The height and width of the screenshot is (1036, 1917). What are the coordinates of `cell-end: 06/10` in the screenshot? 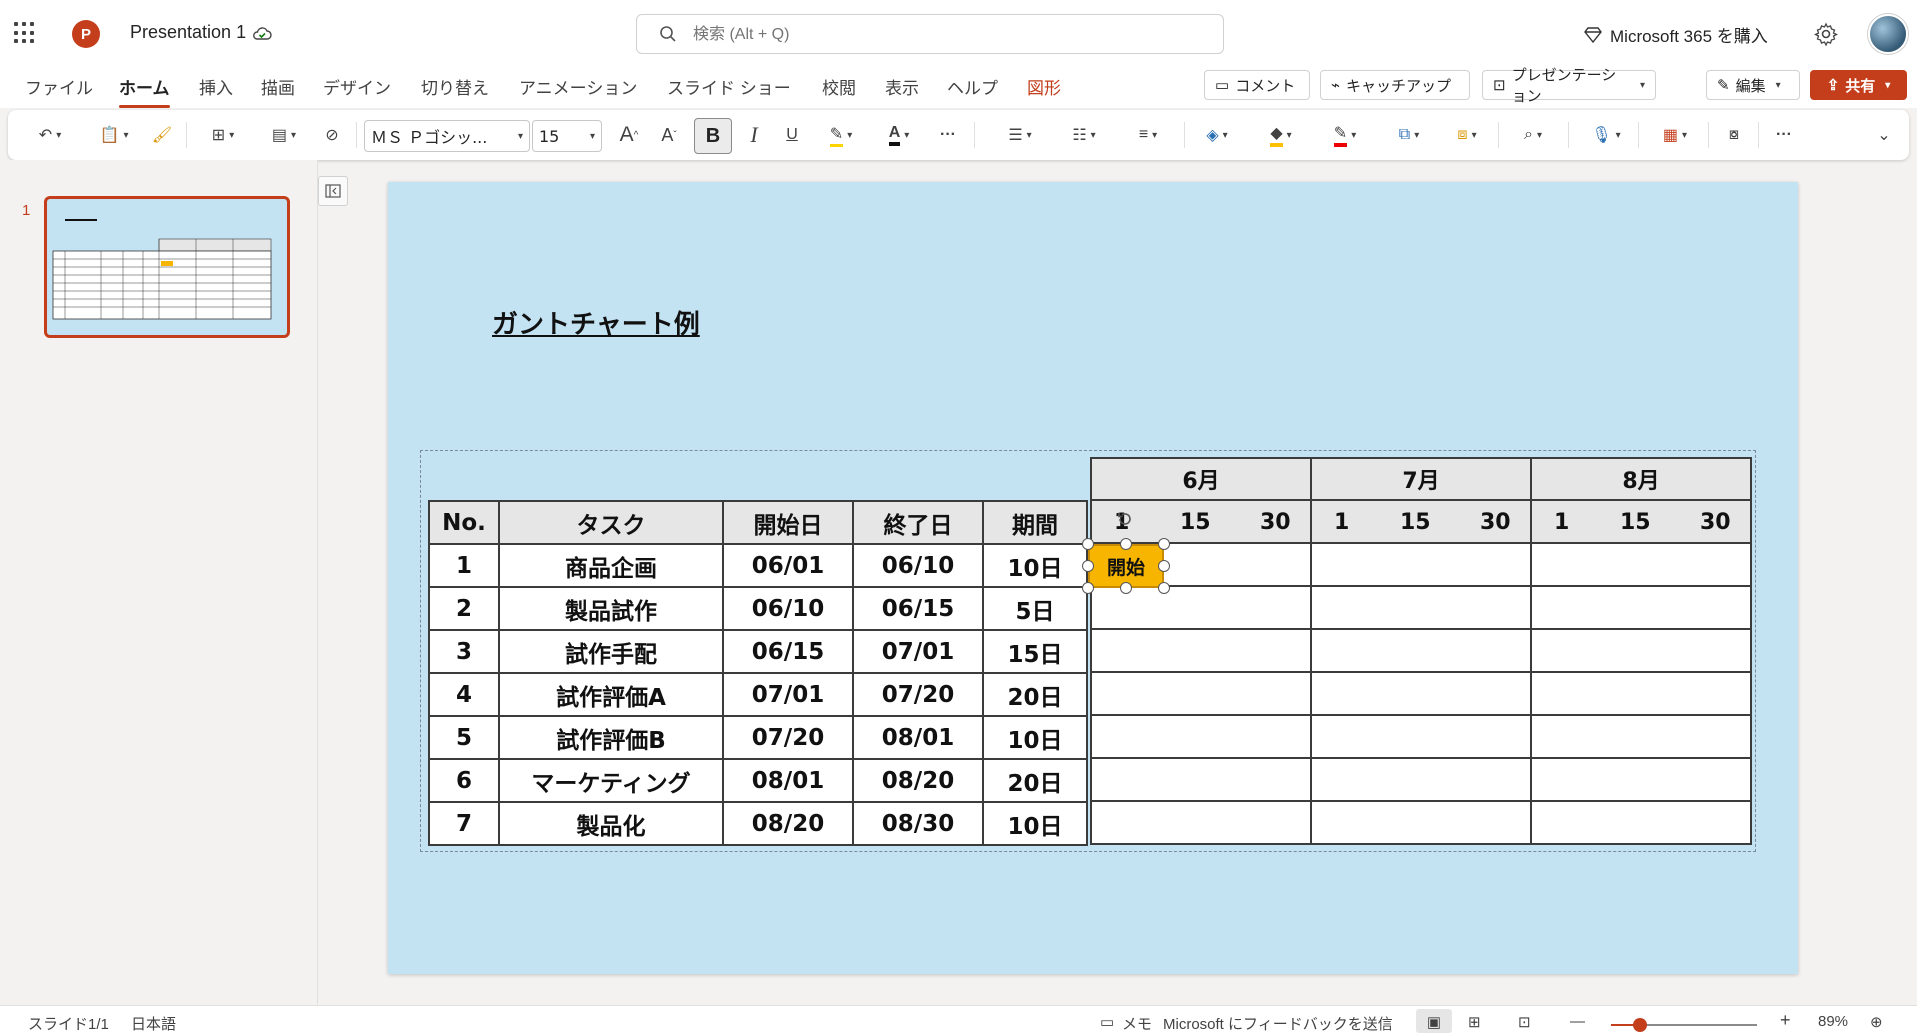 It's located at (918, 565).